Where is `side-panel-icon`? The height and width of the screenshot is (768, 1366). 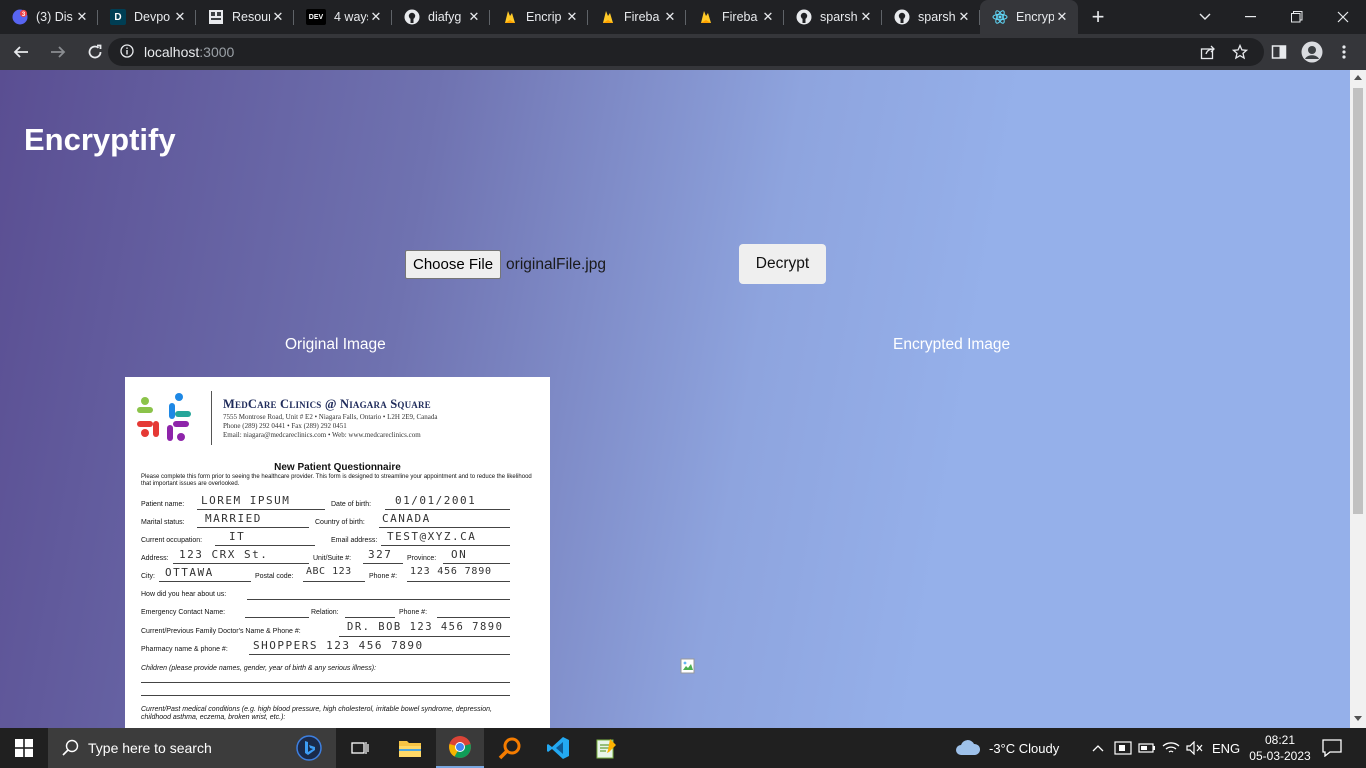 side-panel-icon is located at coordinates (1279, 52).